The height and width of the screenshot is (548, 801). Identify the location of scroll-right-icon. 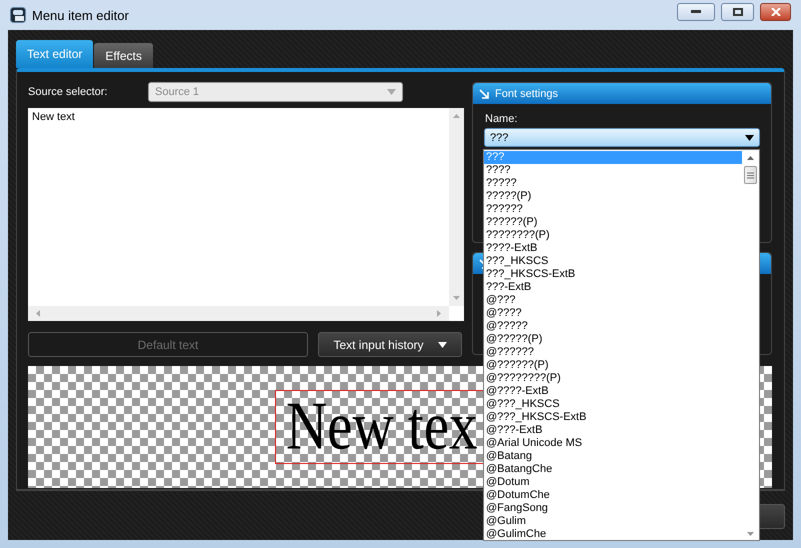
(439, 313).